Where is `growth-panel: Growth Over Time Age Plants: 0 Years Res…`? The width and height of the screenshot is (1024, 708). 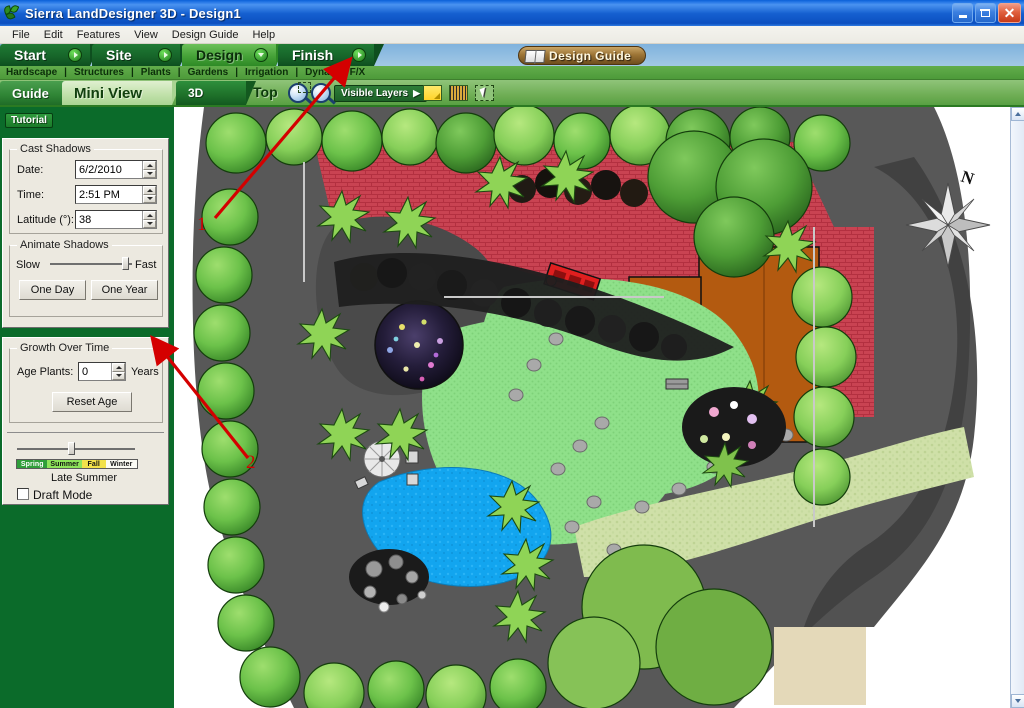
growth-panel: Growth Over Time Age Plants: 0 Years Res… is located at coordinates (85, 421).